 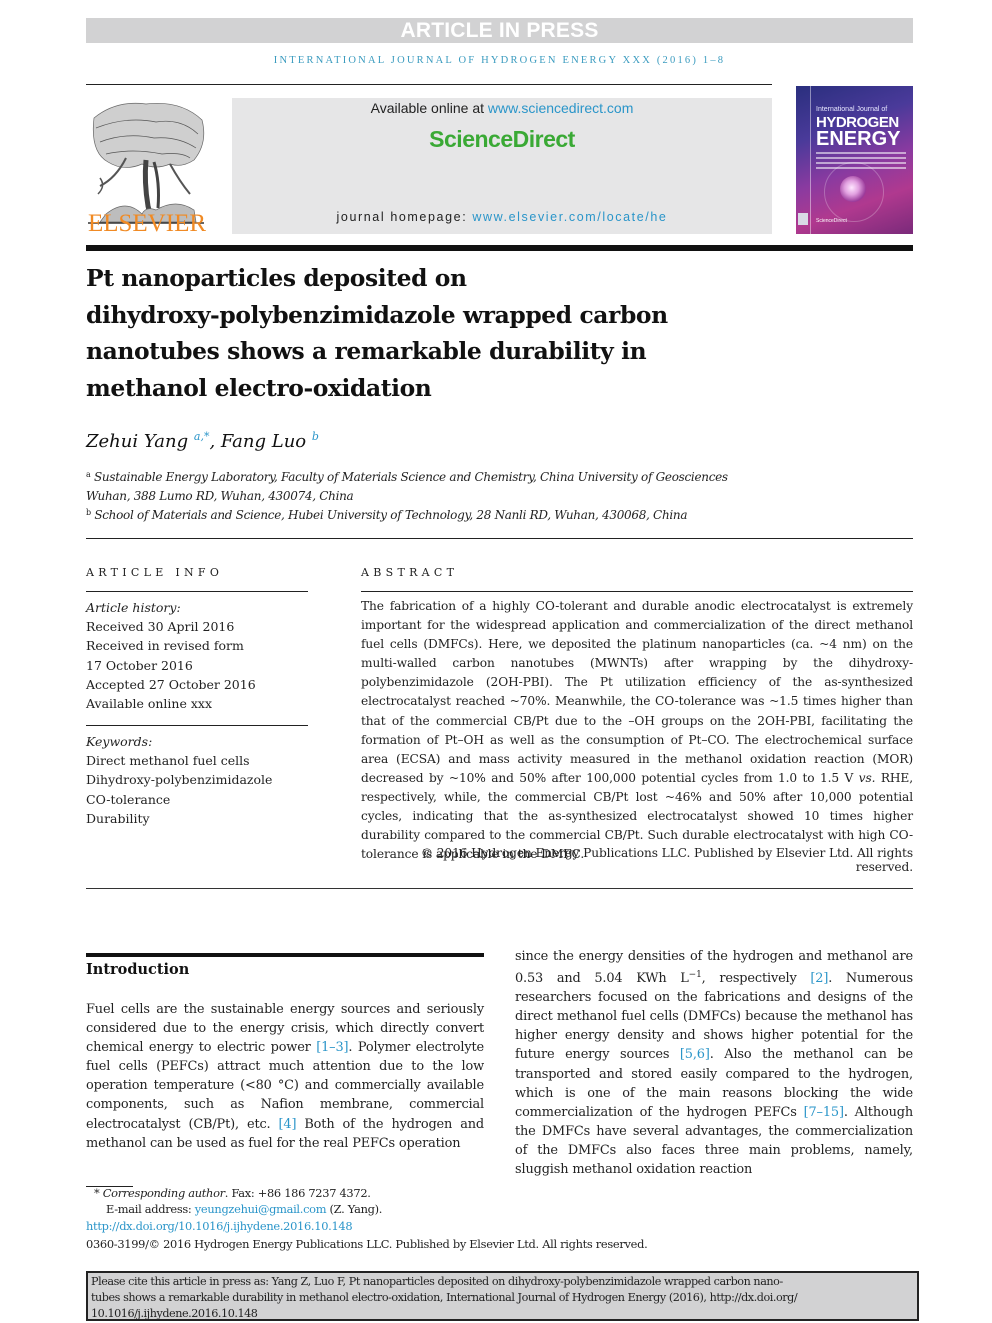 What do you see at coordinates (197, 591) in the screenshot?
I see `article-info-rule` at bounding box center [197, 591].